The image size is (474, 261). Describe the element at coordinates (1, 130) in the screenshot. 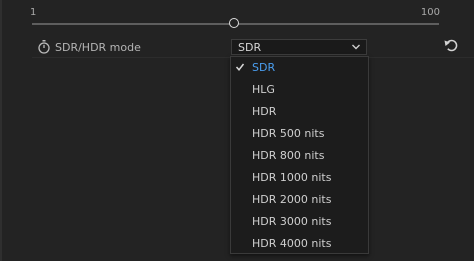

I see `panel-left-border` at that location.